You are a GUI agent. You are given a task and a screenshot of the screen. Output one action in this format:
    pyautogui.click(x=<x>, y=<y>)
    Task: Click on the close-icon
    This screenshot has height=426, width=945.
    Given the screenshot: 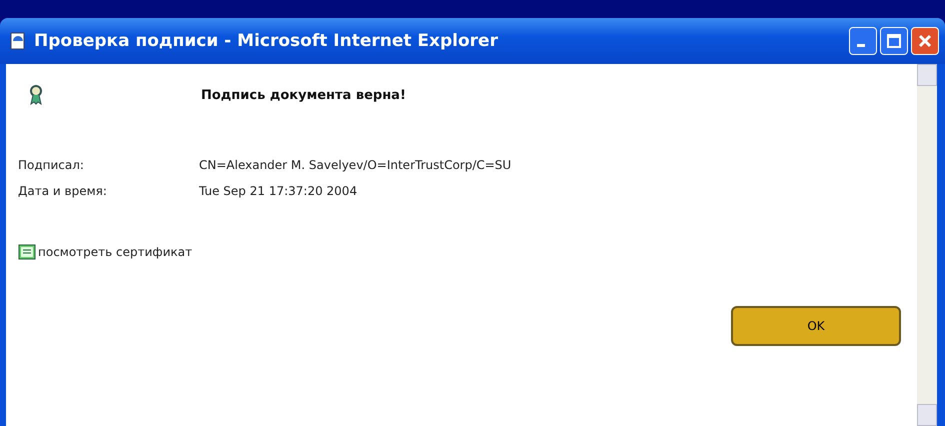 What is the action you would take?
    pyautogui.click(x=925, y=41)
    